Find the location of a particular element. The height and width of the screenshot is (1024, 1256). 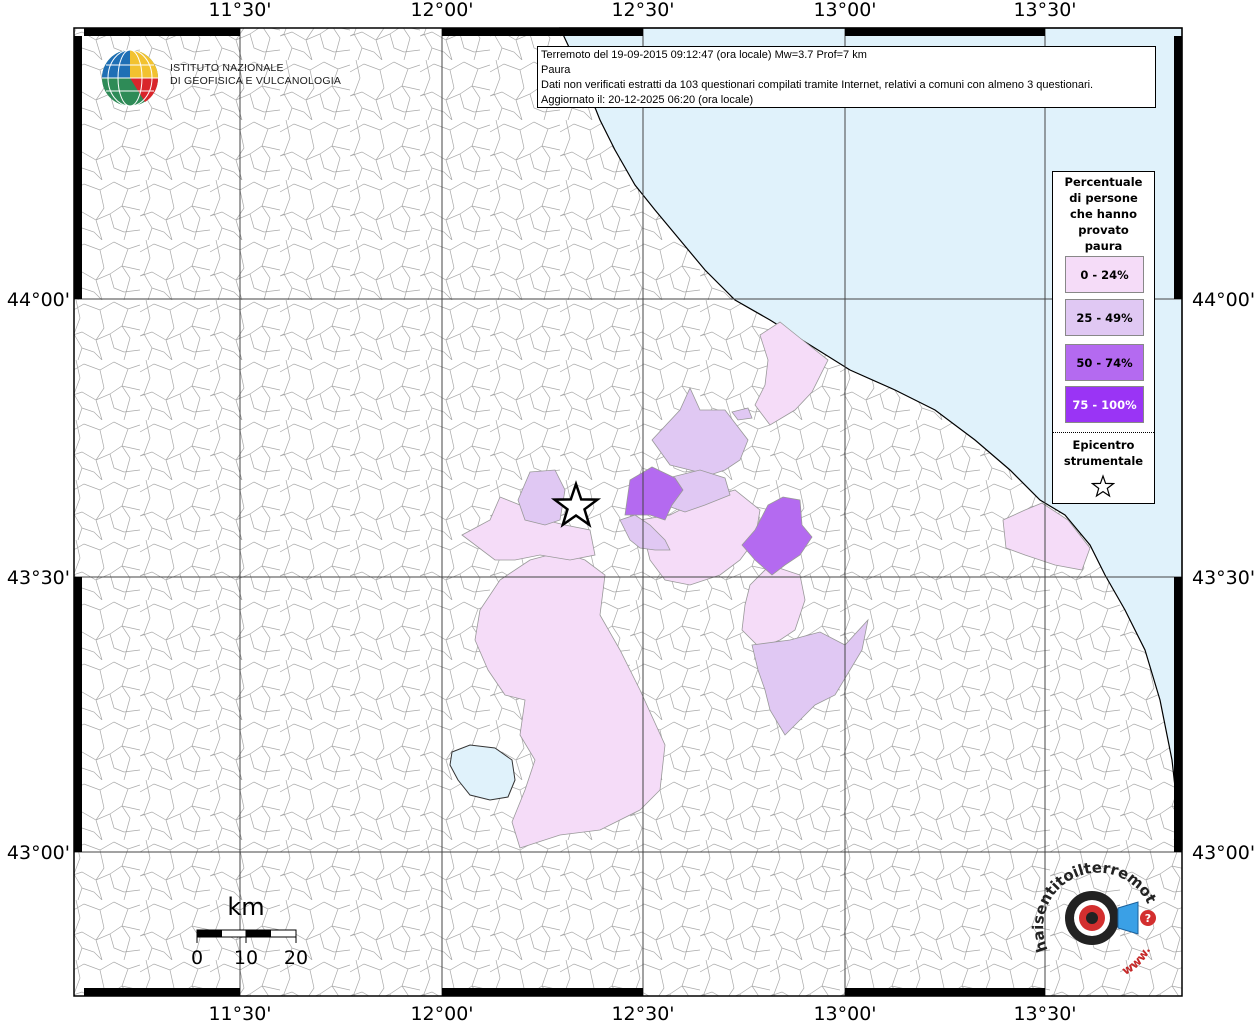

legend-item-50-74: 50 - 74% is located at coordinates (1104, 362).